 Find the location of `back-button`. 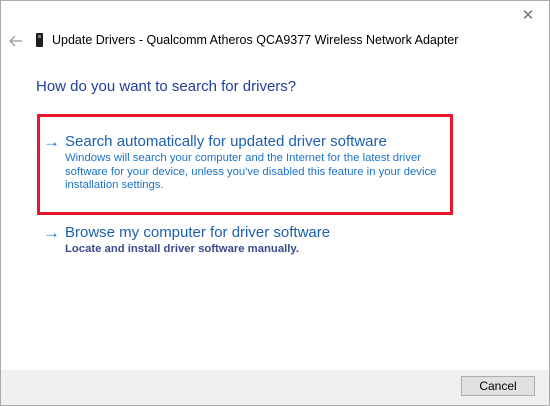

back-button is located at coordinates (16, 41).